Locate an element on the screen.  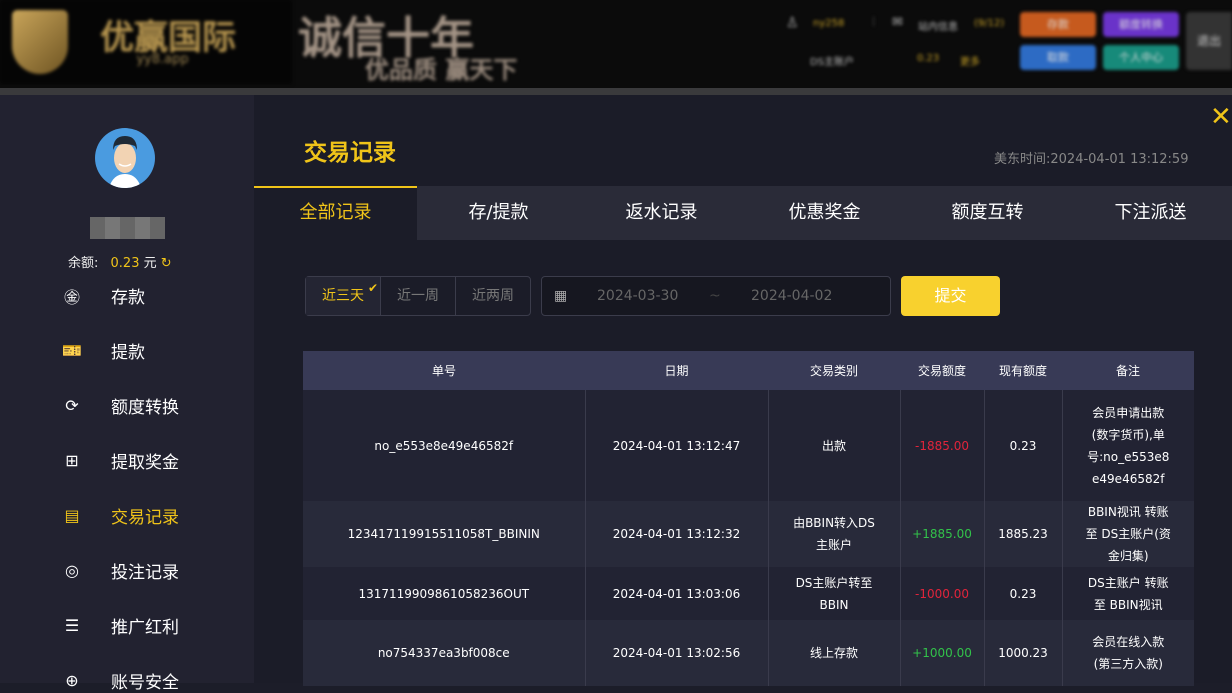
sidebar-item-label: 额度转换 is located at coordinates (145, 408).